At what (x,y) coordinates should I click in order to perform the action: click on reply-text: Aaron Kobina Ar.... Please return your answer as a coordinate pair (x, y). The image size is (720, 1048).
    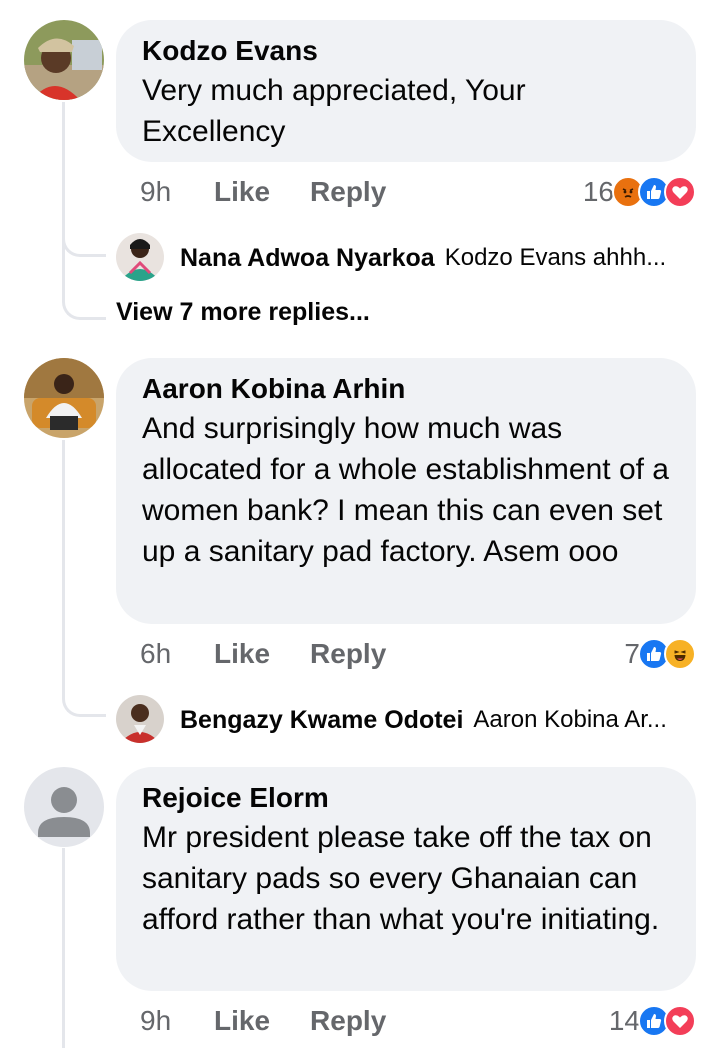
    Looking at the image, I should click on (570, 719).